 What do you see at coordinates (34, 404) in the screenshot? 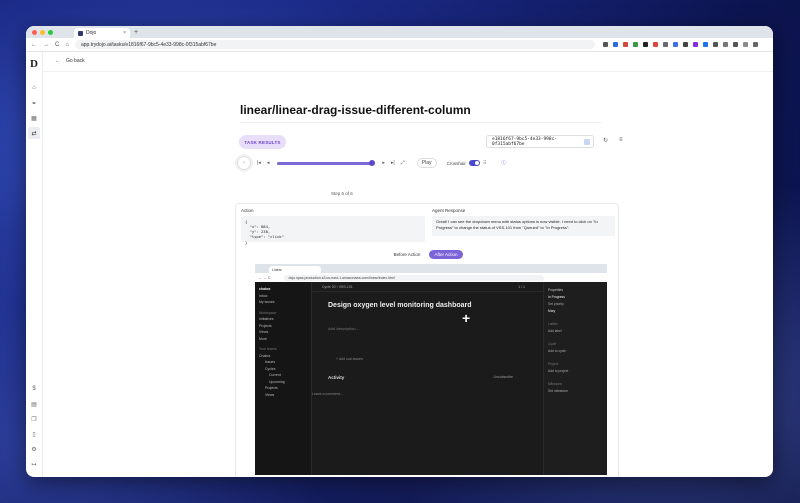
I see `database-icon: ▤` at bounding box center [34, 404].